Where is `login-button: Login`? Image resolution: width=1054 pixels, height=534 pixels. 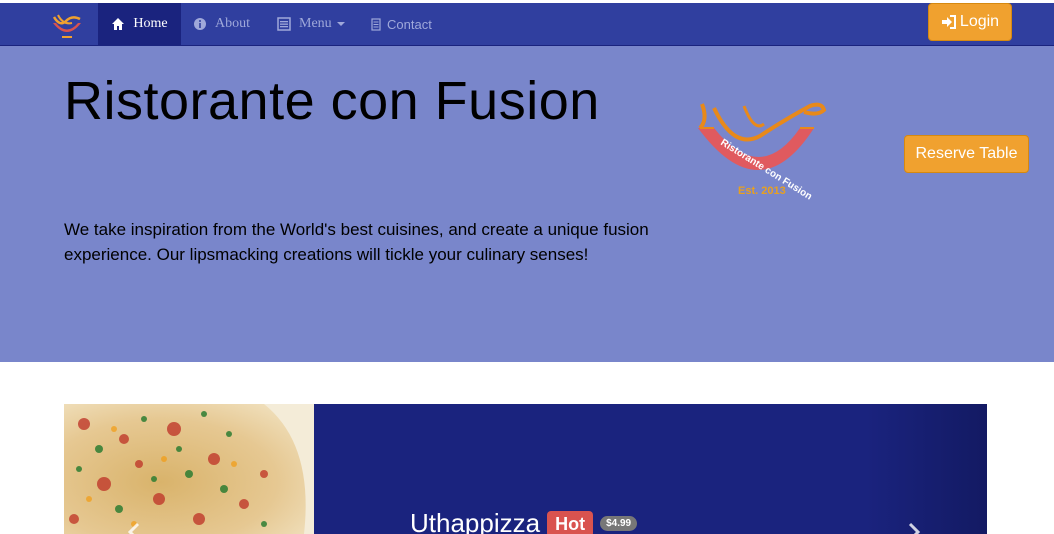 login-button: Login is located at coordinates (970, 22).